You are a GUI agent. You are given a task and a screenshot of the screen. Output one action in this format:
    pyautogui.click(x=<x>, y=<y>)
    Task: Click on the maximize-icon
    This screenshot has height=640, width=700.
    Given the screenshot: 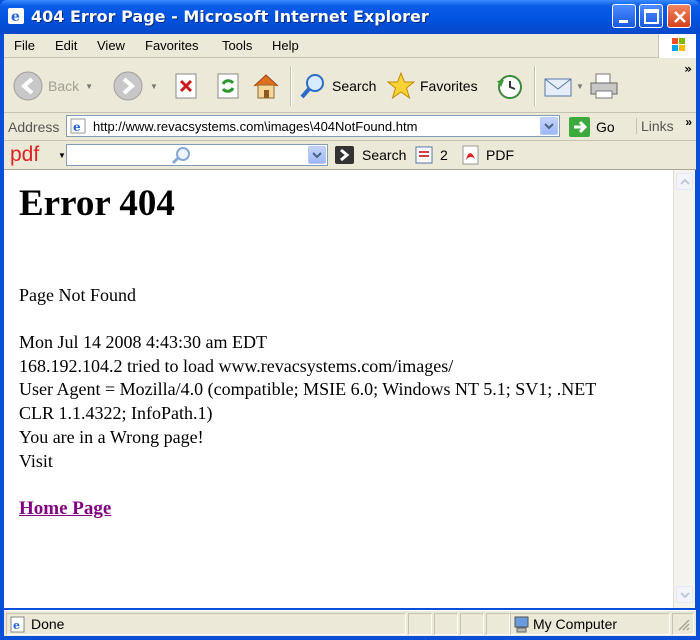 What is the action you would take?
    pyautogui.click(x=651, y=16)
    